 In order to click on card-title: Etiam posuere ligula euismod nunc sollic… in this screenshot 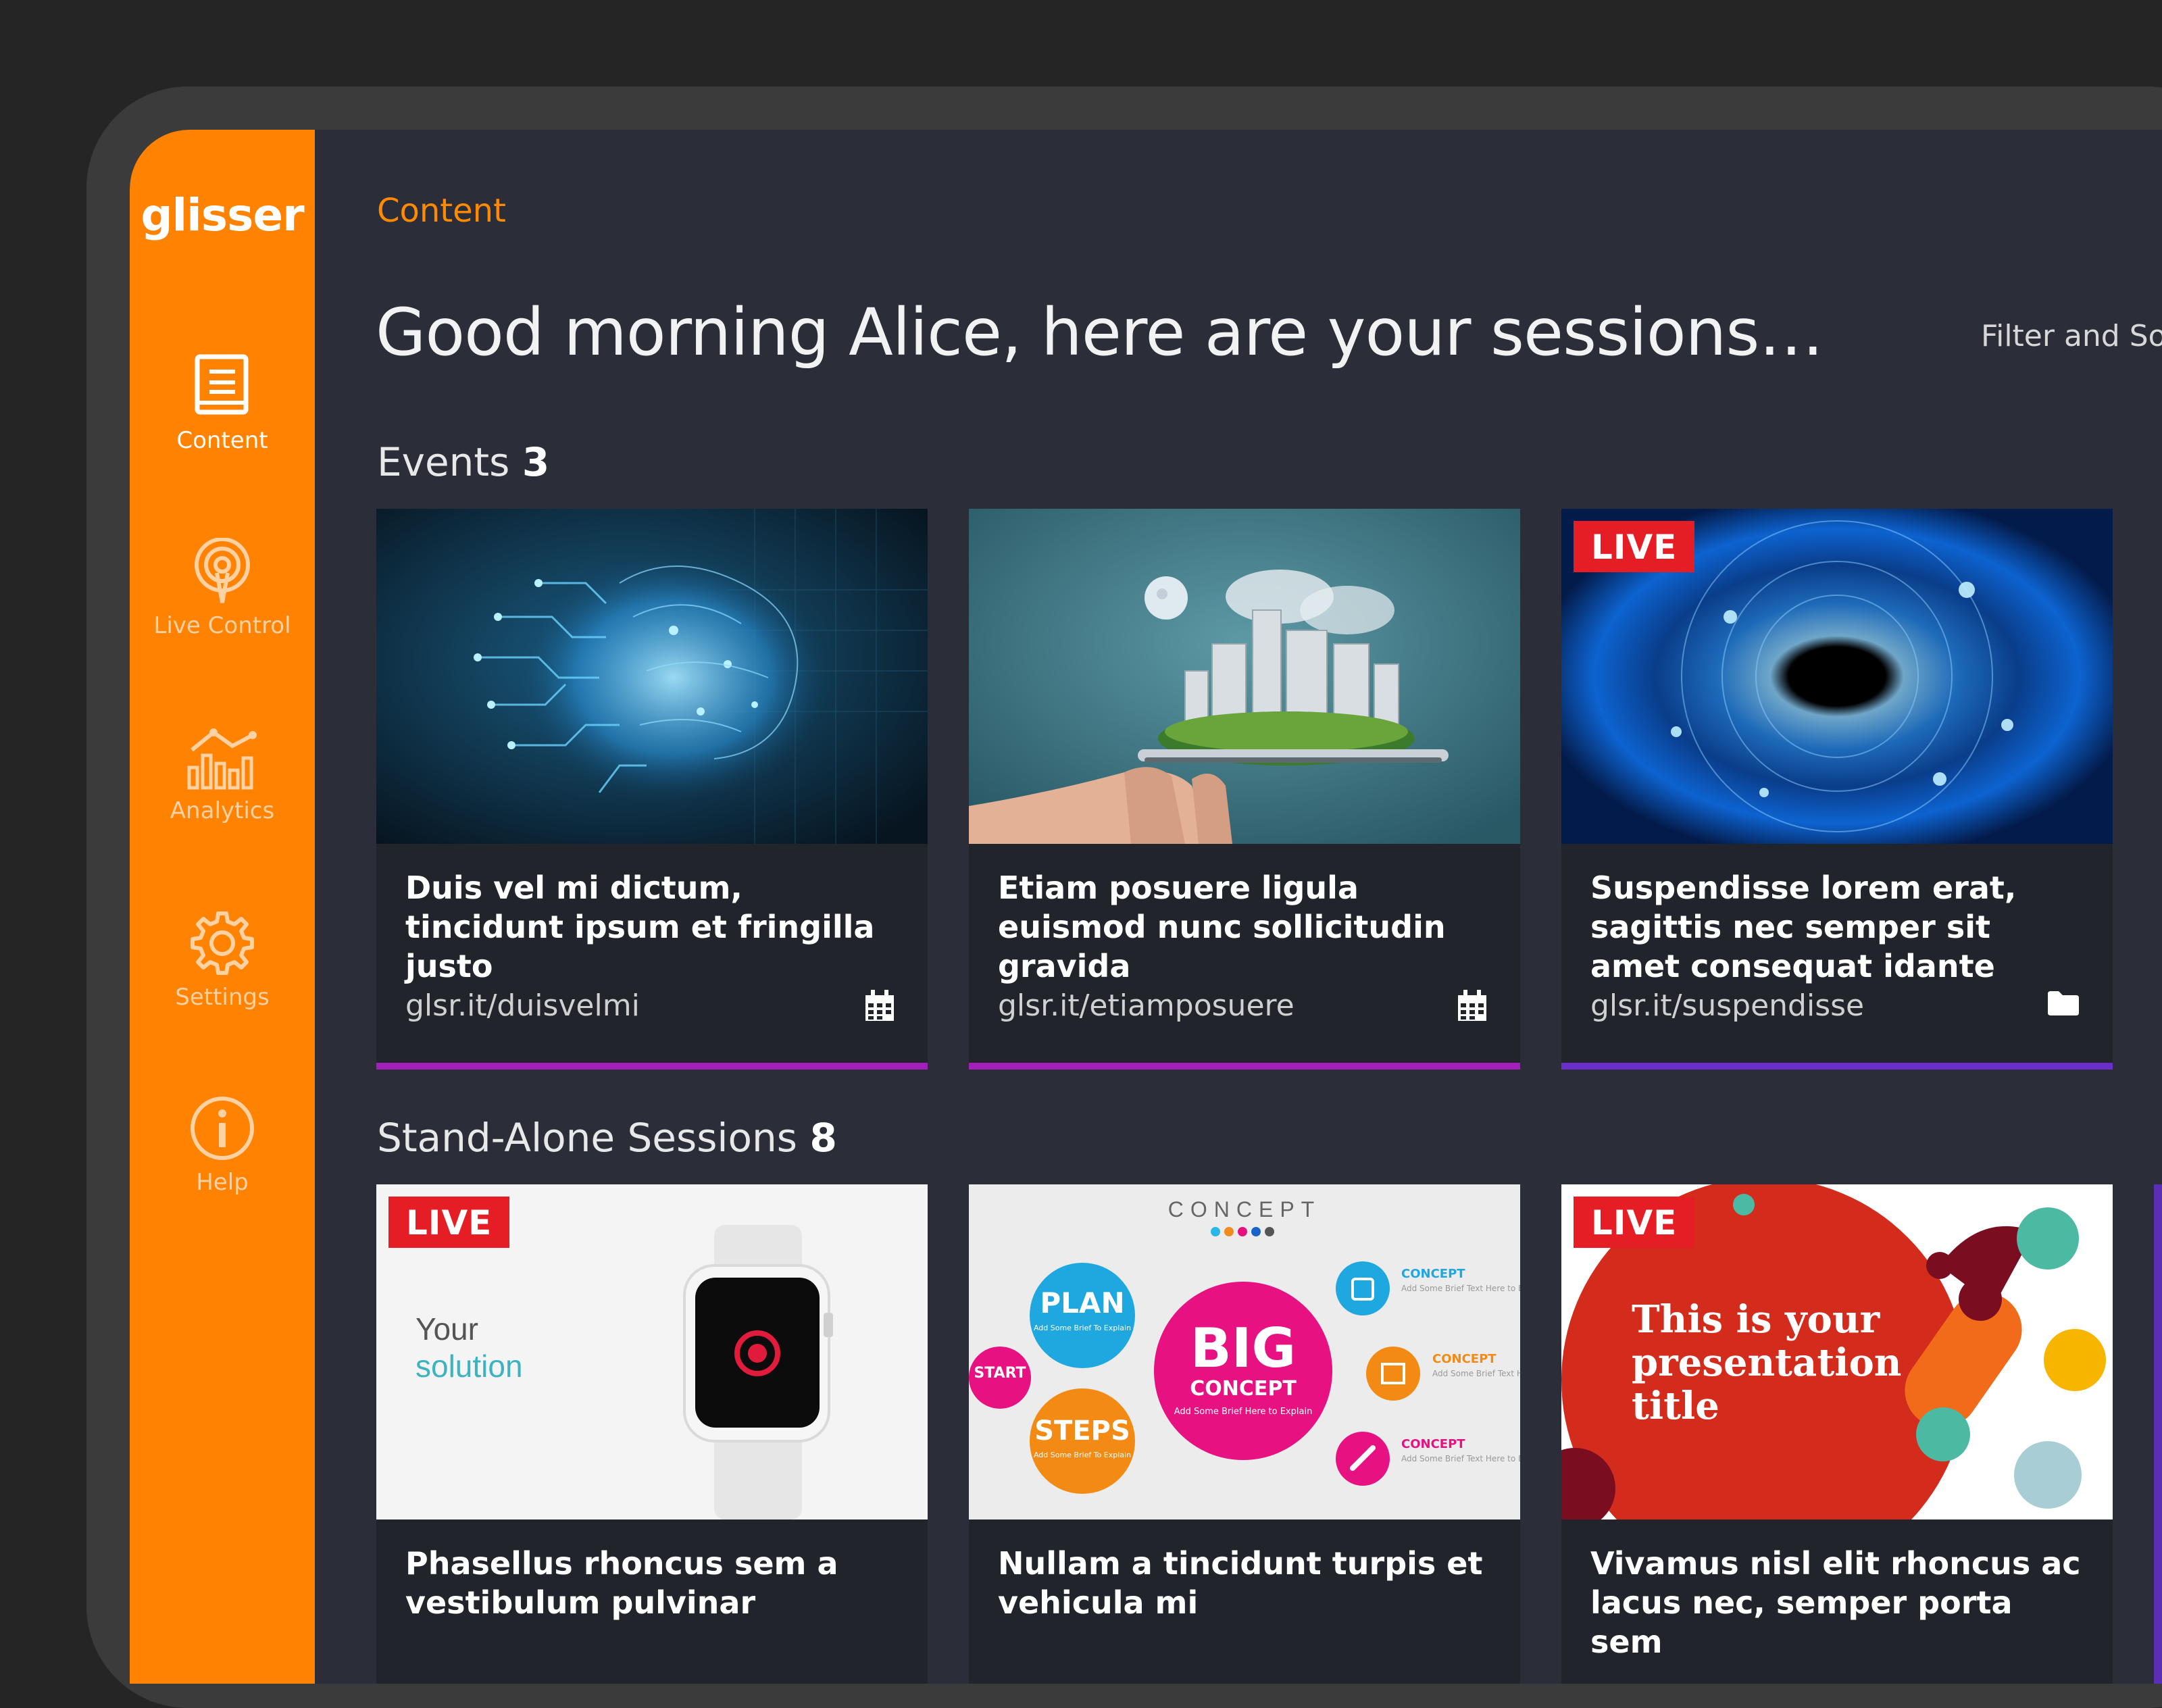, I will do `click(1222, 927)`.